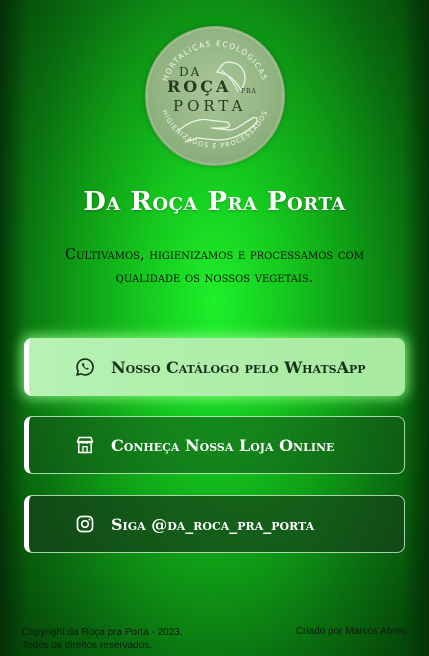 This screenshot has height=656, width=429. I want to click on footer-credit: Criado por Marcos Abreu, so click(351, 631).